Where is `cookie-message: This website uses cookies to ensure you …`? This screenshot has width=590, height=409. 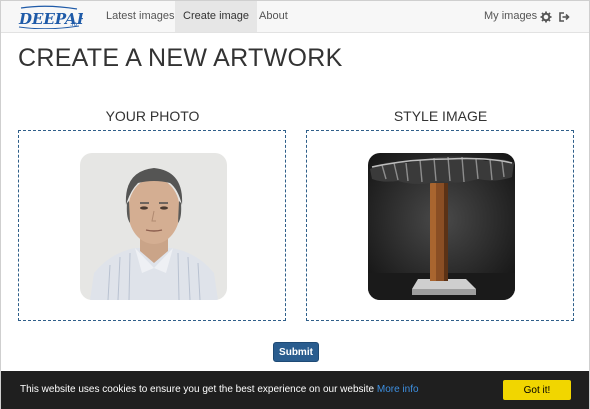
cookie-message: This website uses cookies to ensure you … is located at coordinates (197, 389).